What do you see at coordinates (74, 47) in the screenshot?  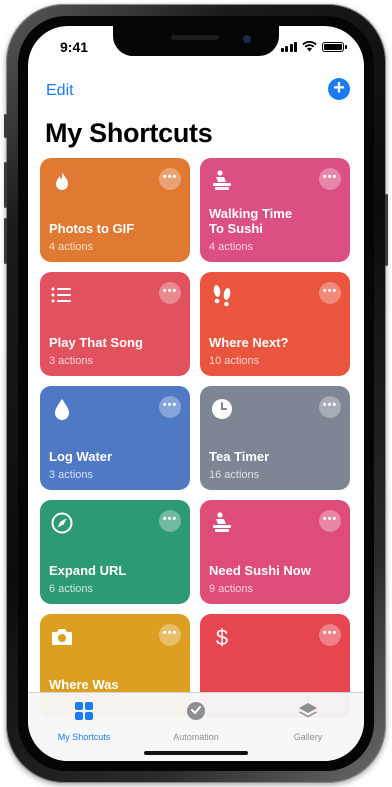 I see `status-time: 9:41` at bounding box center [74, 47].